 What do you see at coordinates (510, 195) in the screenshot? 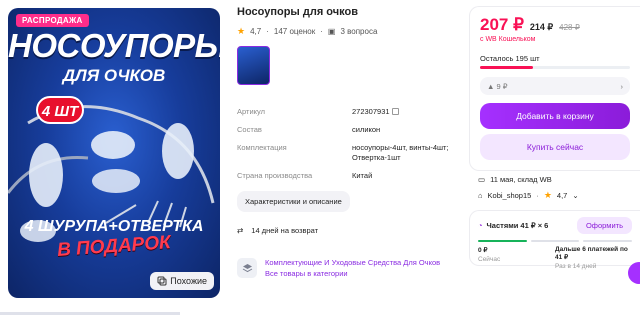
I see `seller-name: Kobi_shop15` at bounding box center [510, 195].